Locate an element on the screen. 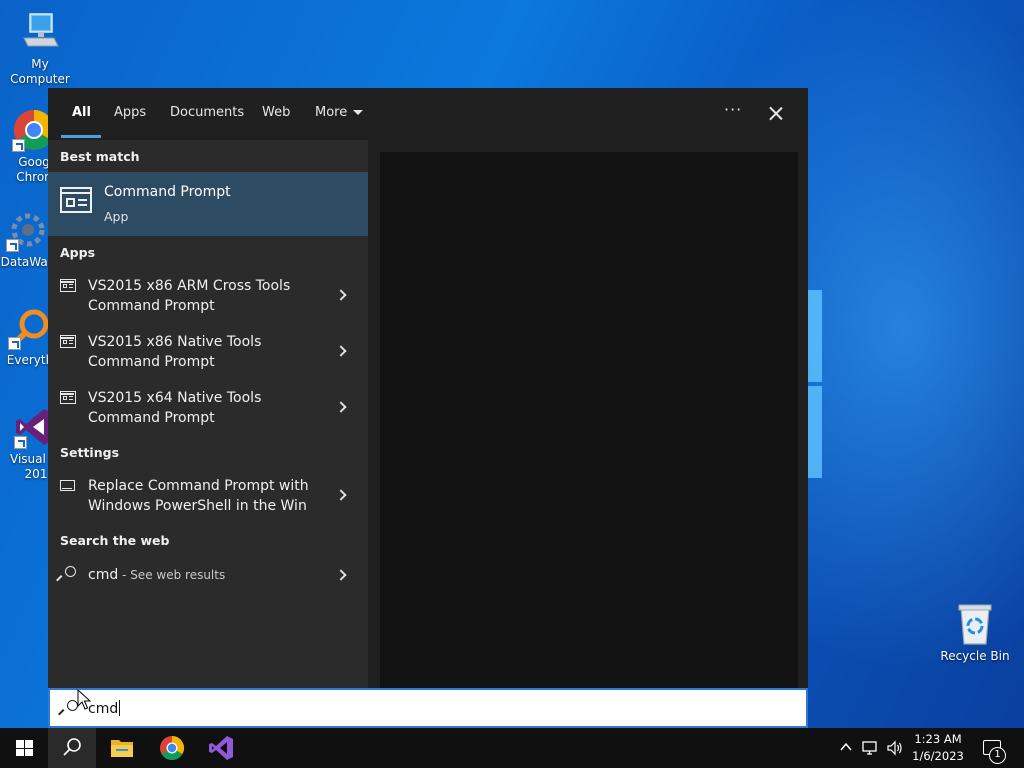 This screenshot has width=1024, height=768. best-match-subtitle: App is located at coordinates (116, 216).